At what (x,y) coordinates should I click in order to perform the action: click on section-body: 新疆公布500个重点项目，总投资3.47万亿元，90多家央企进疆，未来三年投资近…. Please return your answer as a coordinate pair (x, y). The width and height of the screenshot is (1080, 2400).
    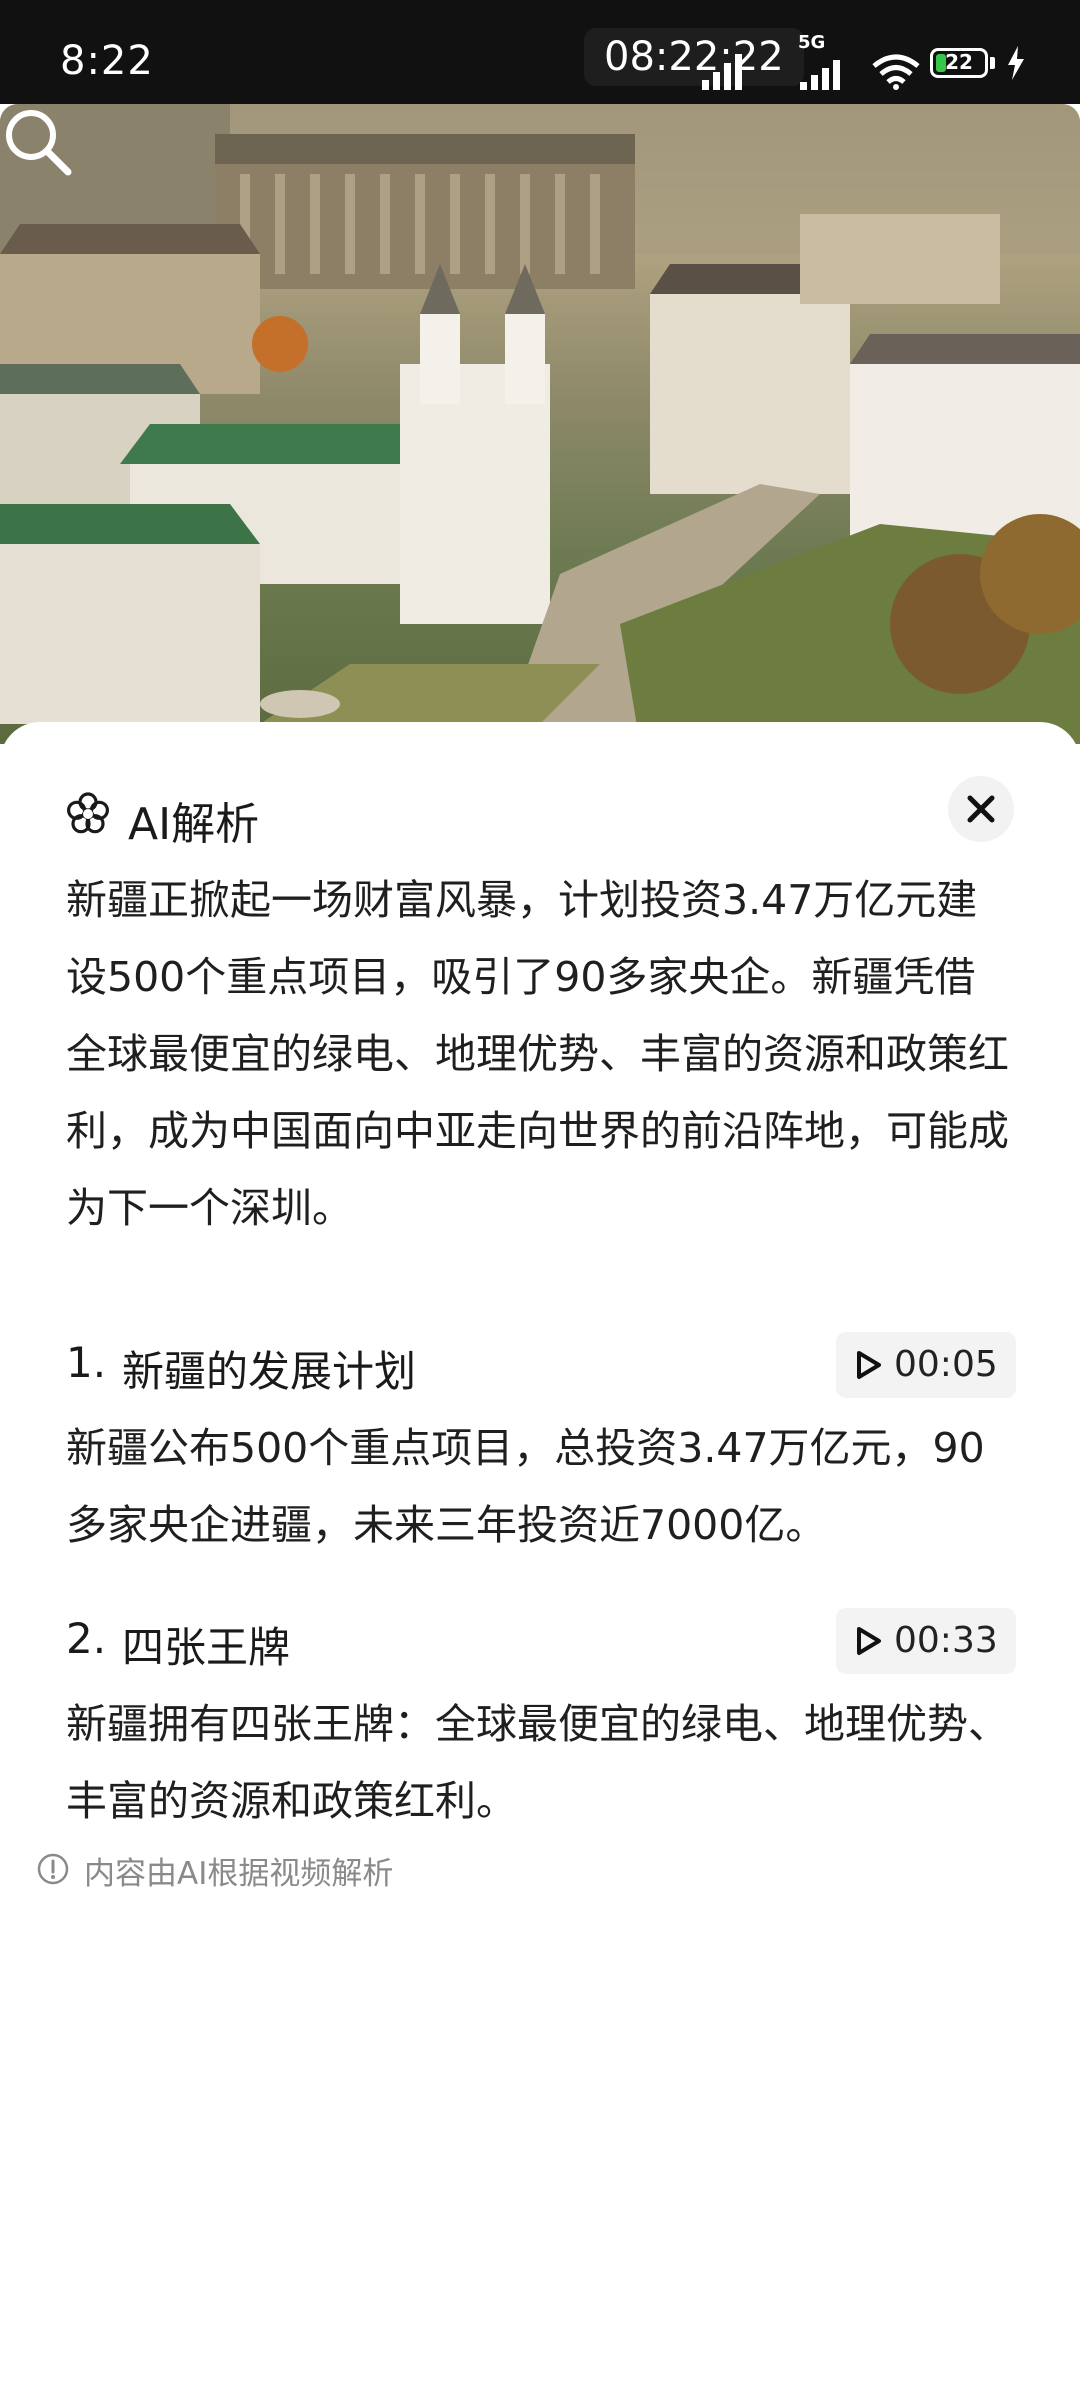
    Looking at the image, I should click on (525, 1486).